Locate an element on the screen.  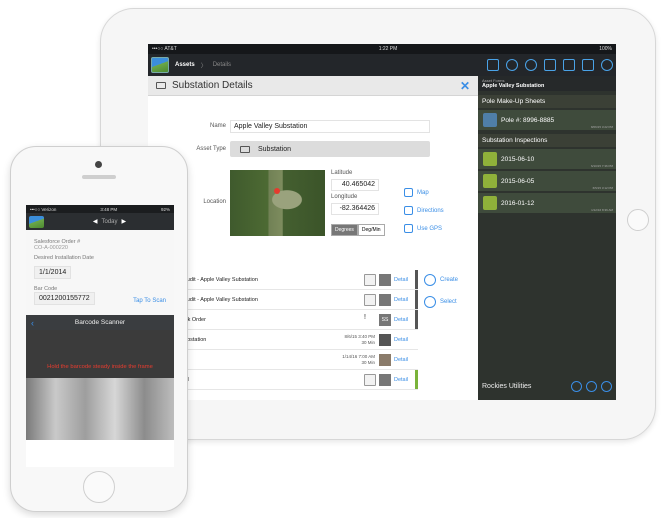
directions-button: Directions is located at coordinates (424, 210).